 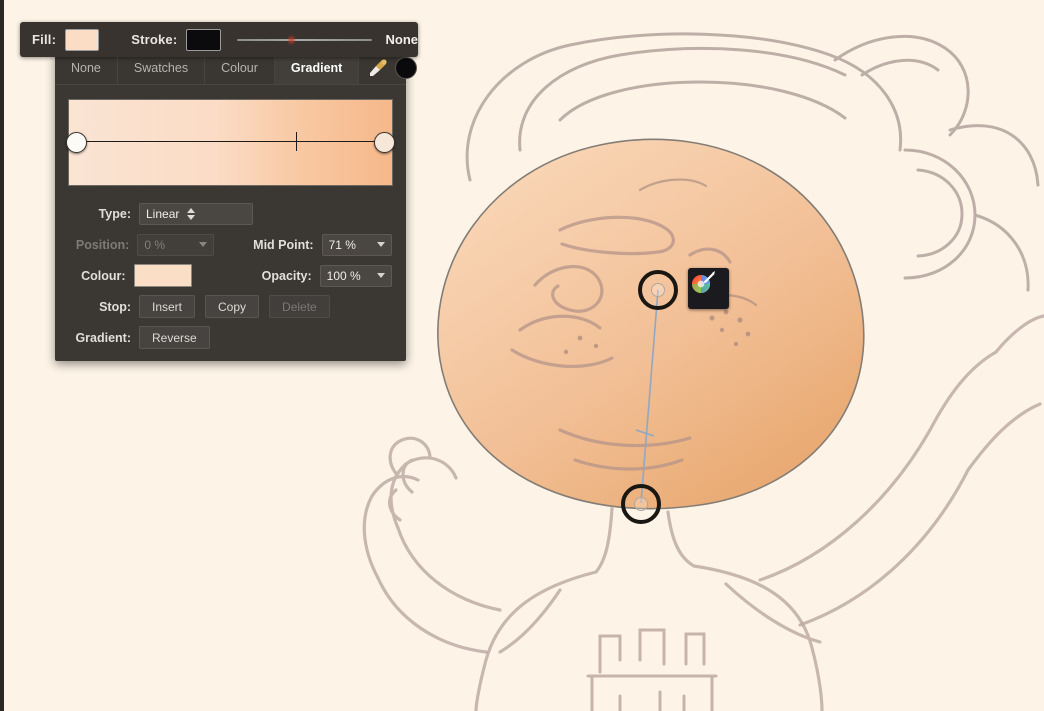 I want to click on type-label: Type:, so click(x=114, y=213).